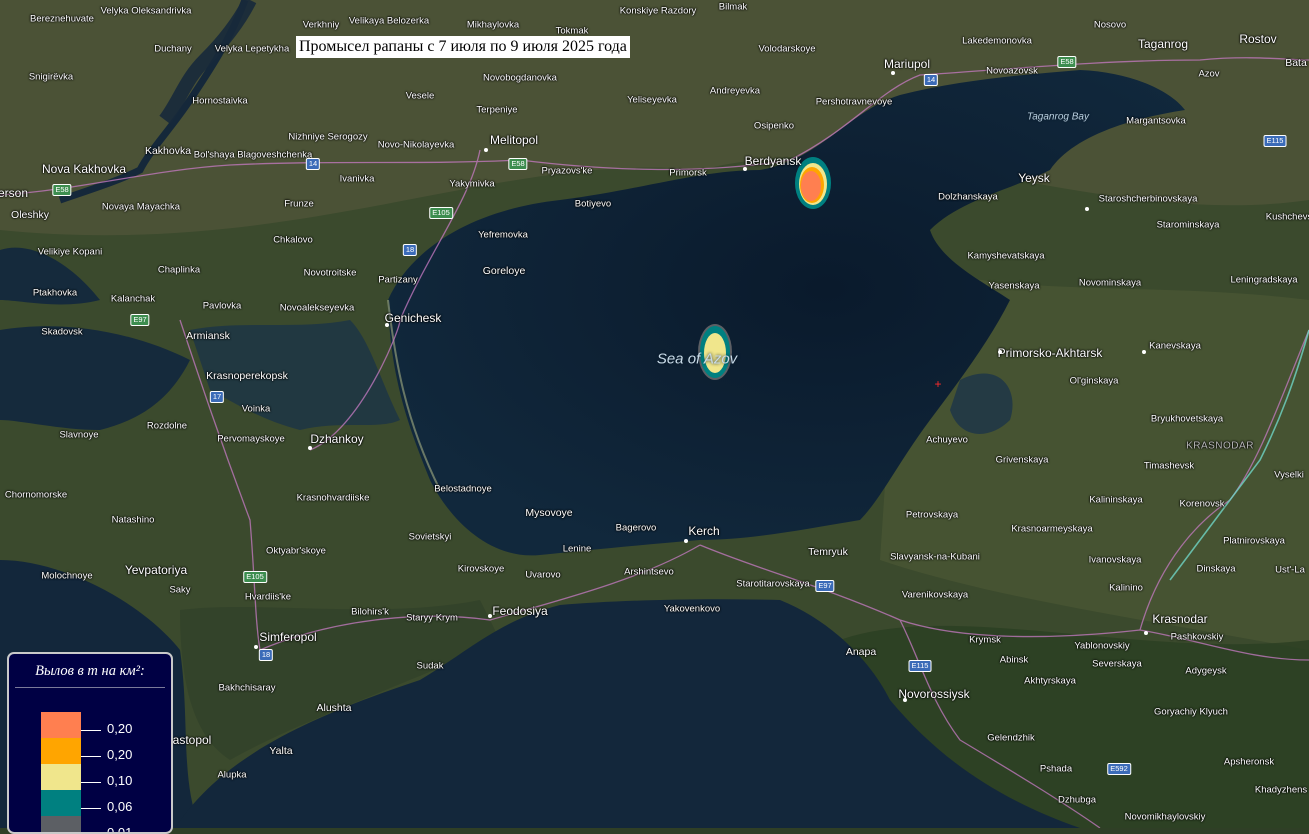 The image size is (1309, 834). What do you see at coordinates (413, 318) in the screenshot?
I see `place-label: Genichesk` at bounding box center [413, 318].